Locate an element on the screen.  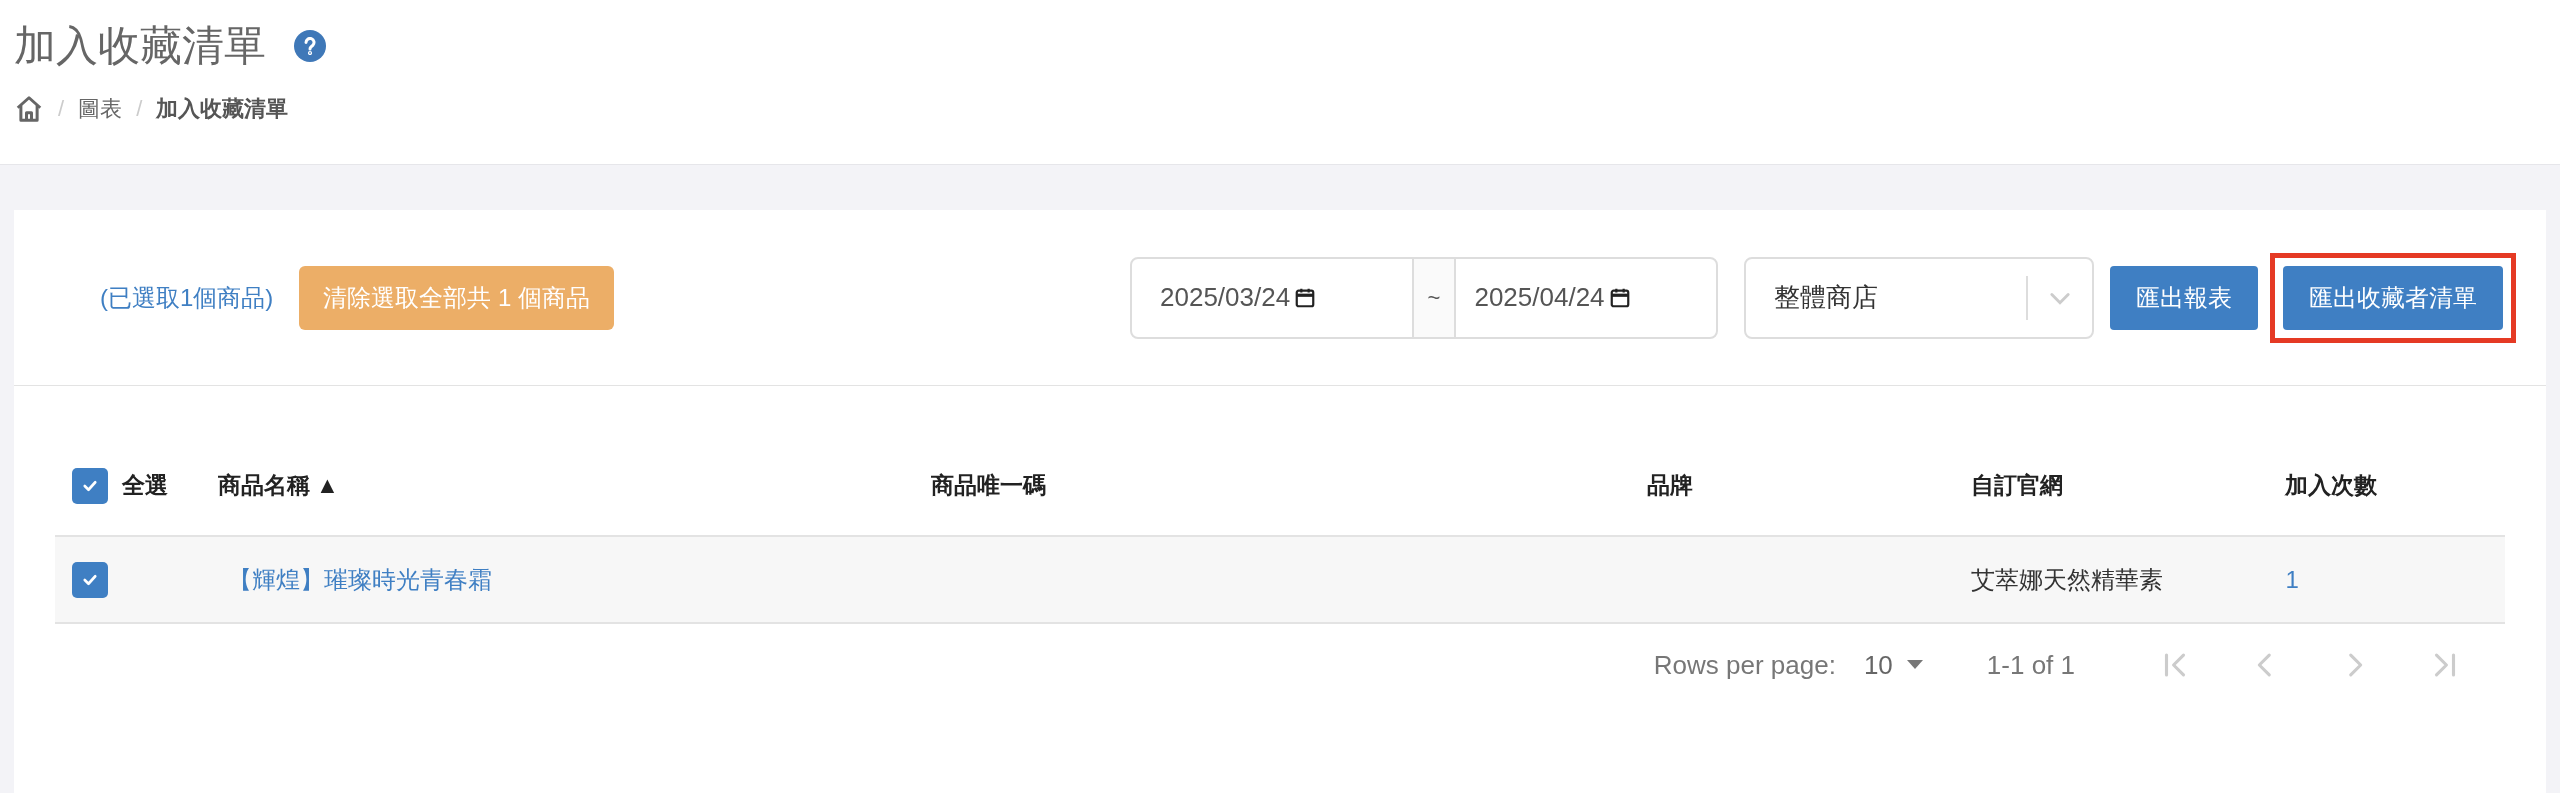
rows-per-page-select: 10 is located at coordinates (1893, 665).